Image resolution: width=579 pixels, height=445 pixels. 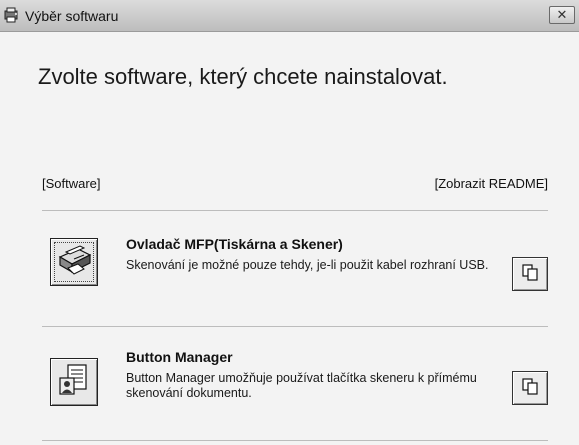 I want to click on show-readme-column-label: [Zobrazit README], so click(x=491, y=183).